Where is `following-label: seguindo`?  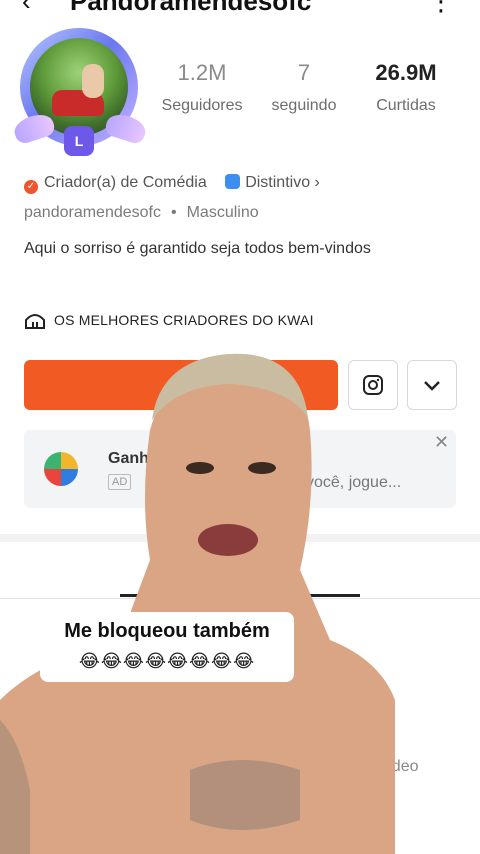 following-label: seguindo is located at coordinates (304, 105).